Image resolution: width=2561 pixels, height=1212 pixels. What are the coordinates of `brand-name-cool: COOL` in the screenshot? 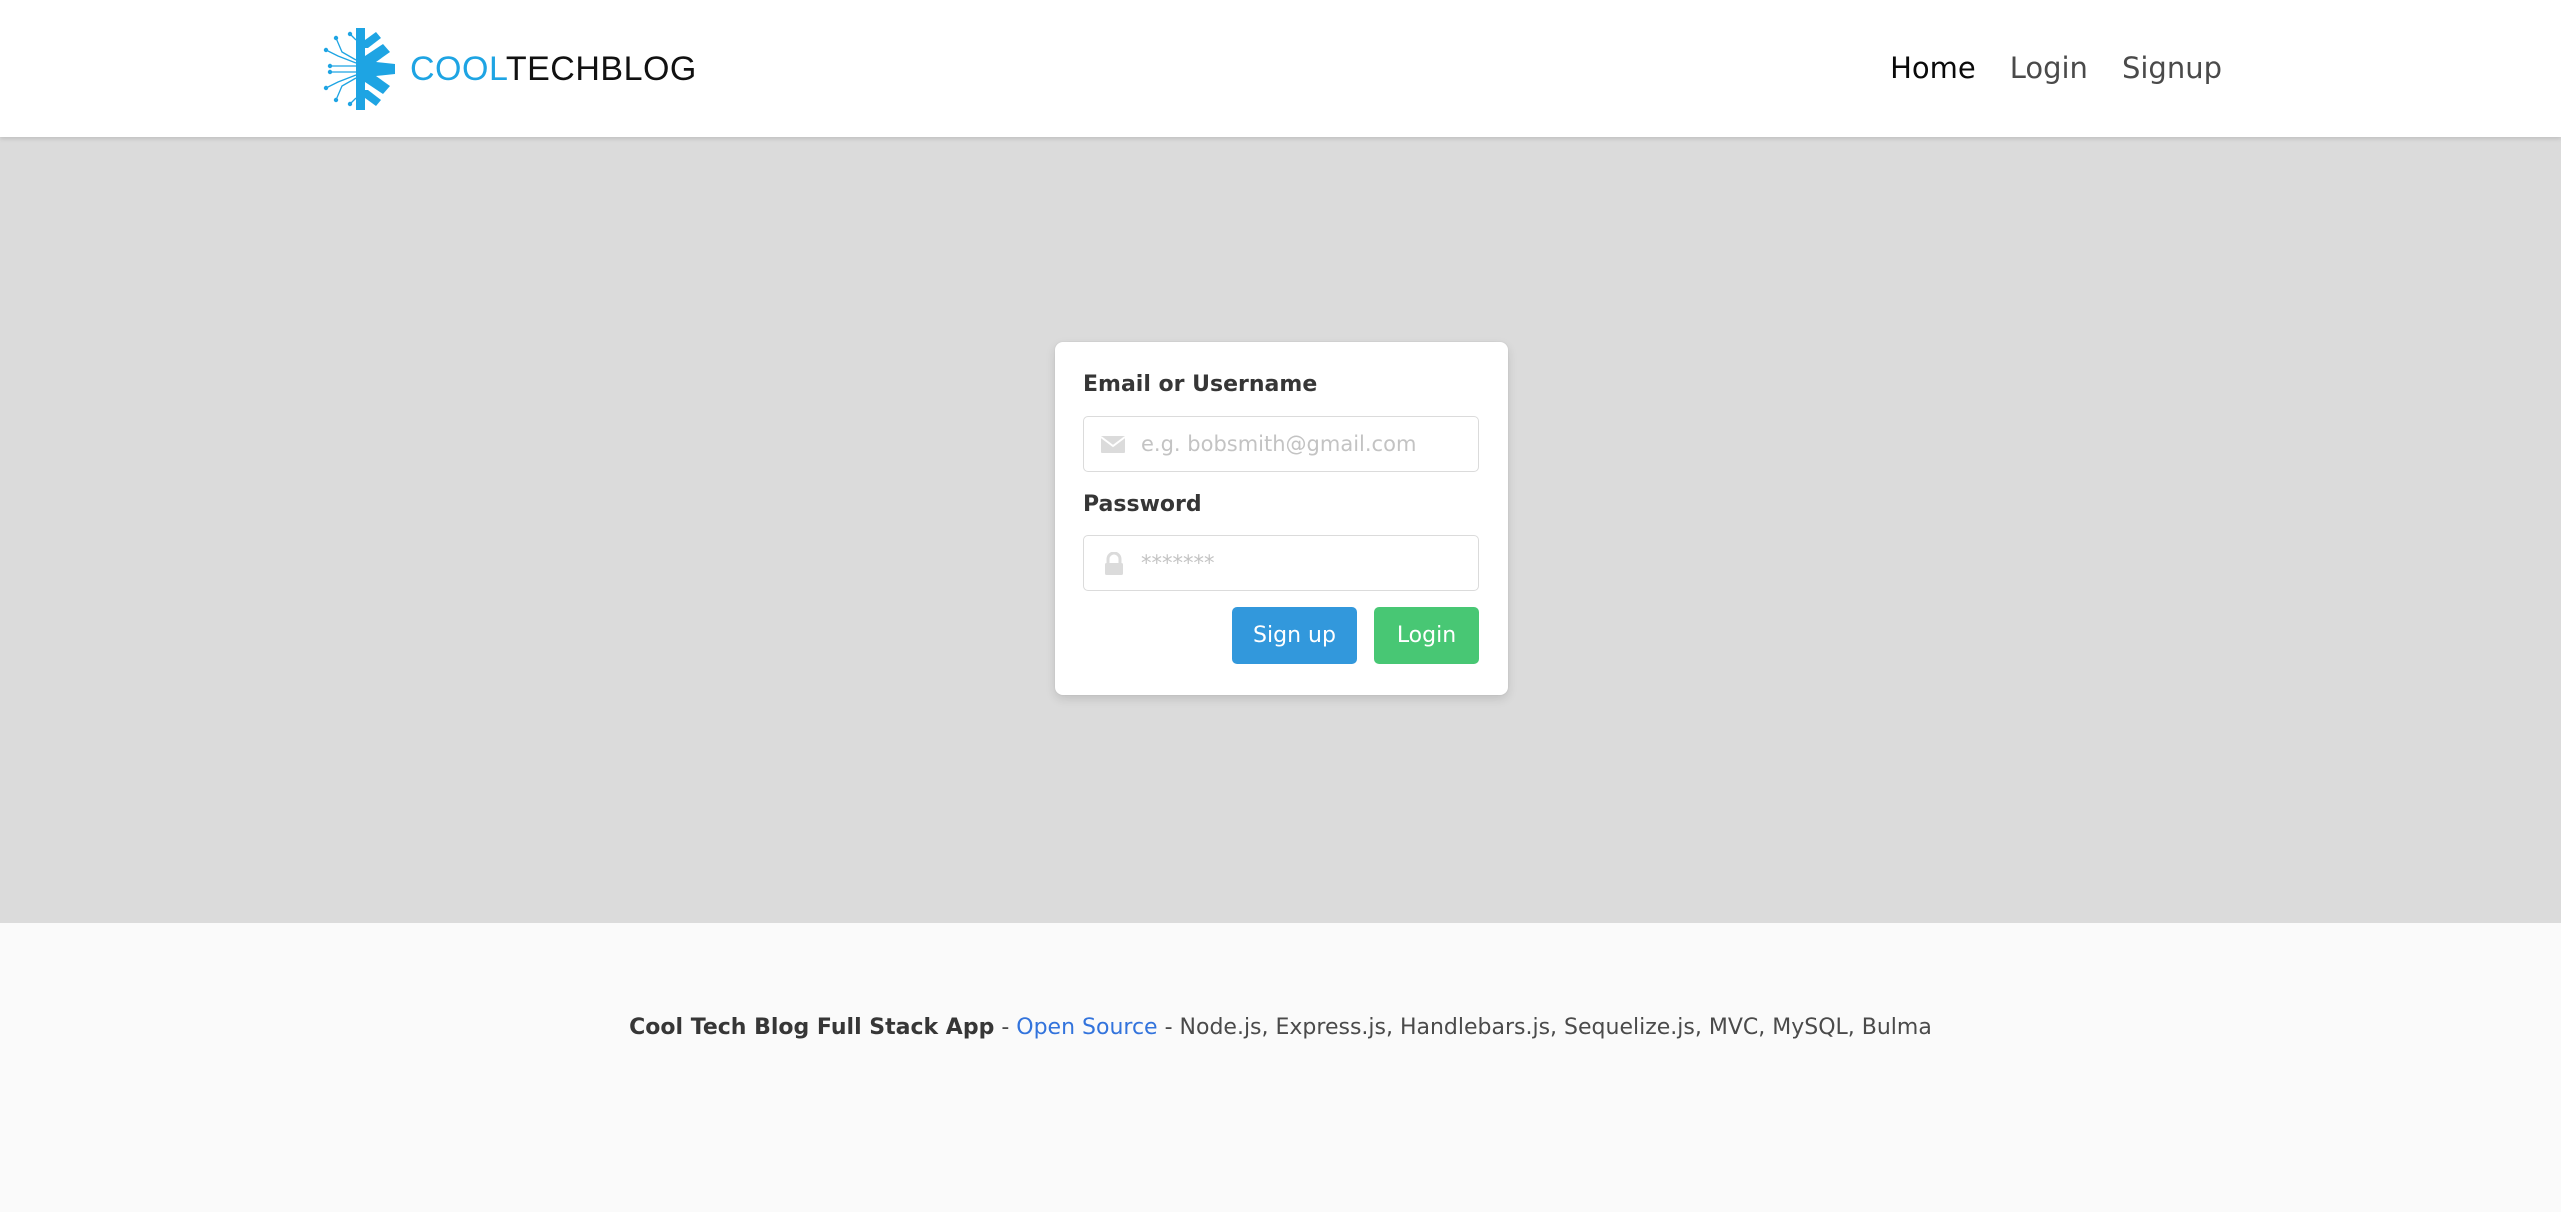 It's located at (458, 68).